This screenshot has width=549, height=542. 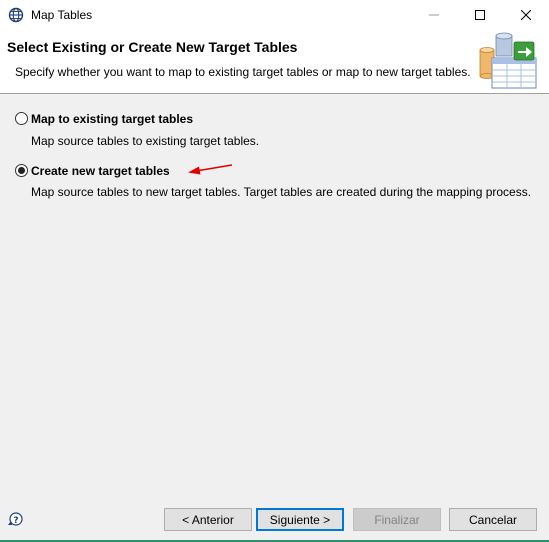 I want to click on existing-tables-label: Map to existing target tables, so click(x=112, y=119).